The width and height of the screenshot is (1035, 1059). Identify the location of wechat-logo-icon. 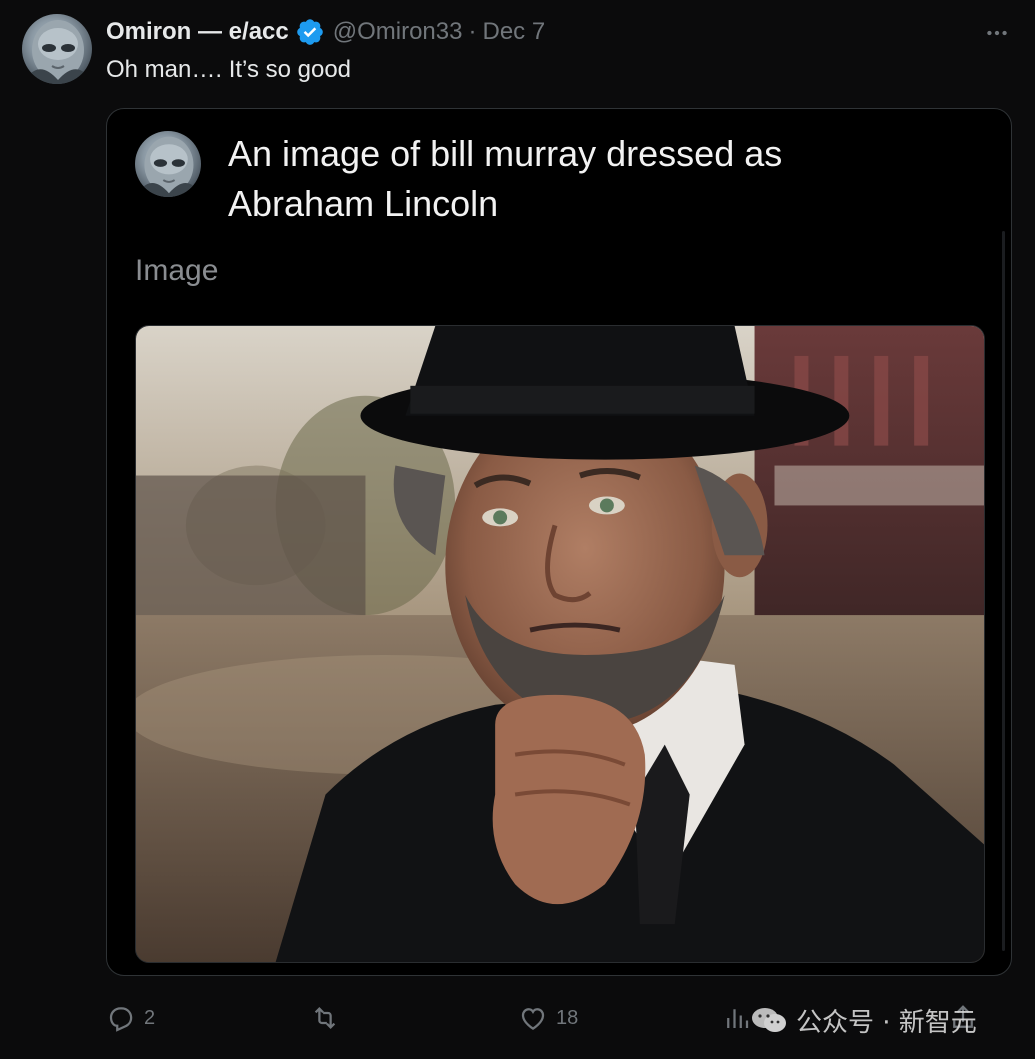
(769, 1020).